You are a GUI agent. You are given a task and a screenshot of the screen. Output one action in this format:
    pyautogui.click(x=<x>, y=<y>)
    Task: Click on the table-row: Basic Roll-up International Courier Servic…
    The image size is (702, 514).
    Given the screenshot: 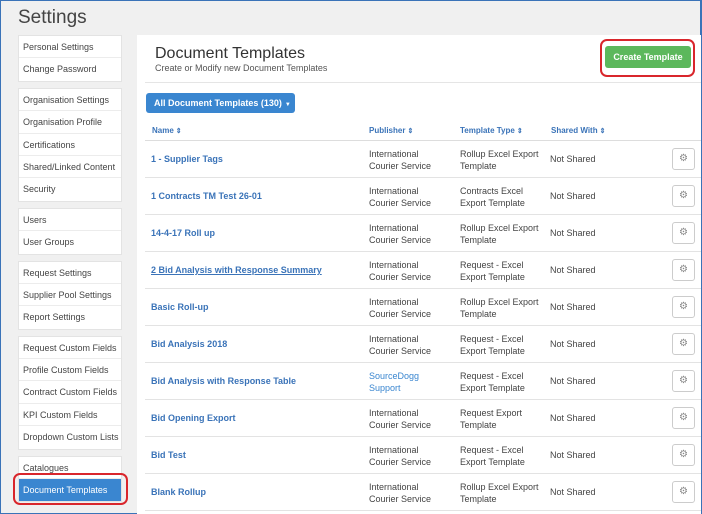 What is the action you would take?
    pyautogui.click(x=423, y=307)
    